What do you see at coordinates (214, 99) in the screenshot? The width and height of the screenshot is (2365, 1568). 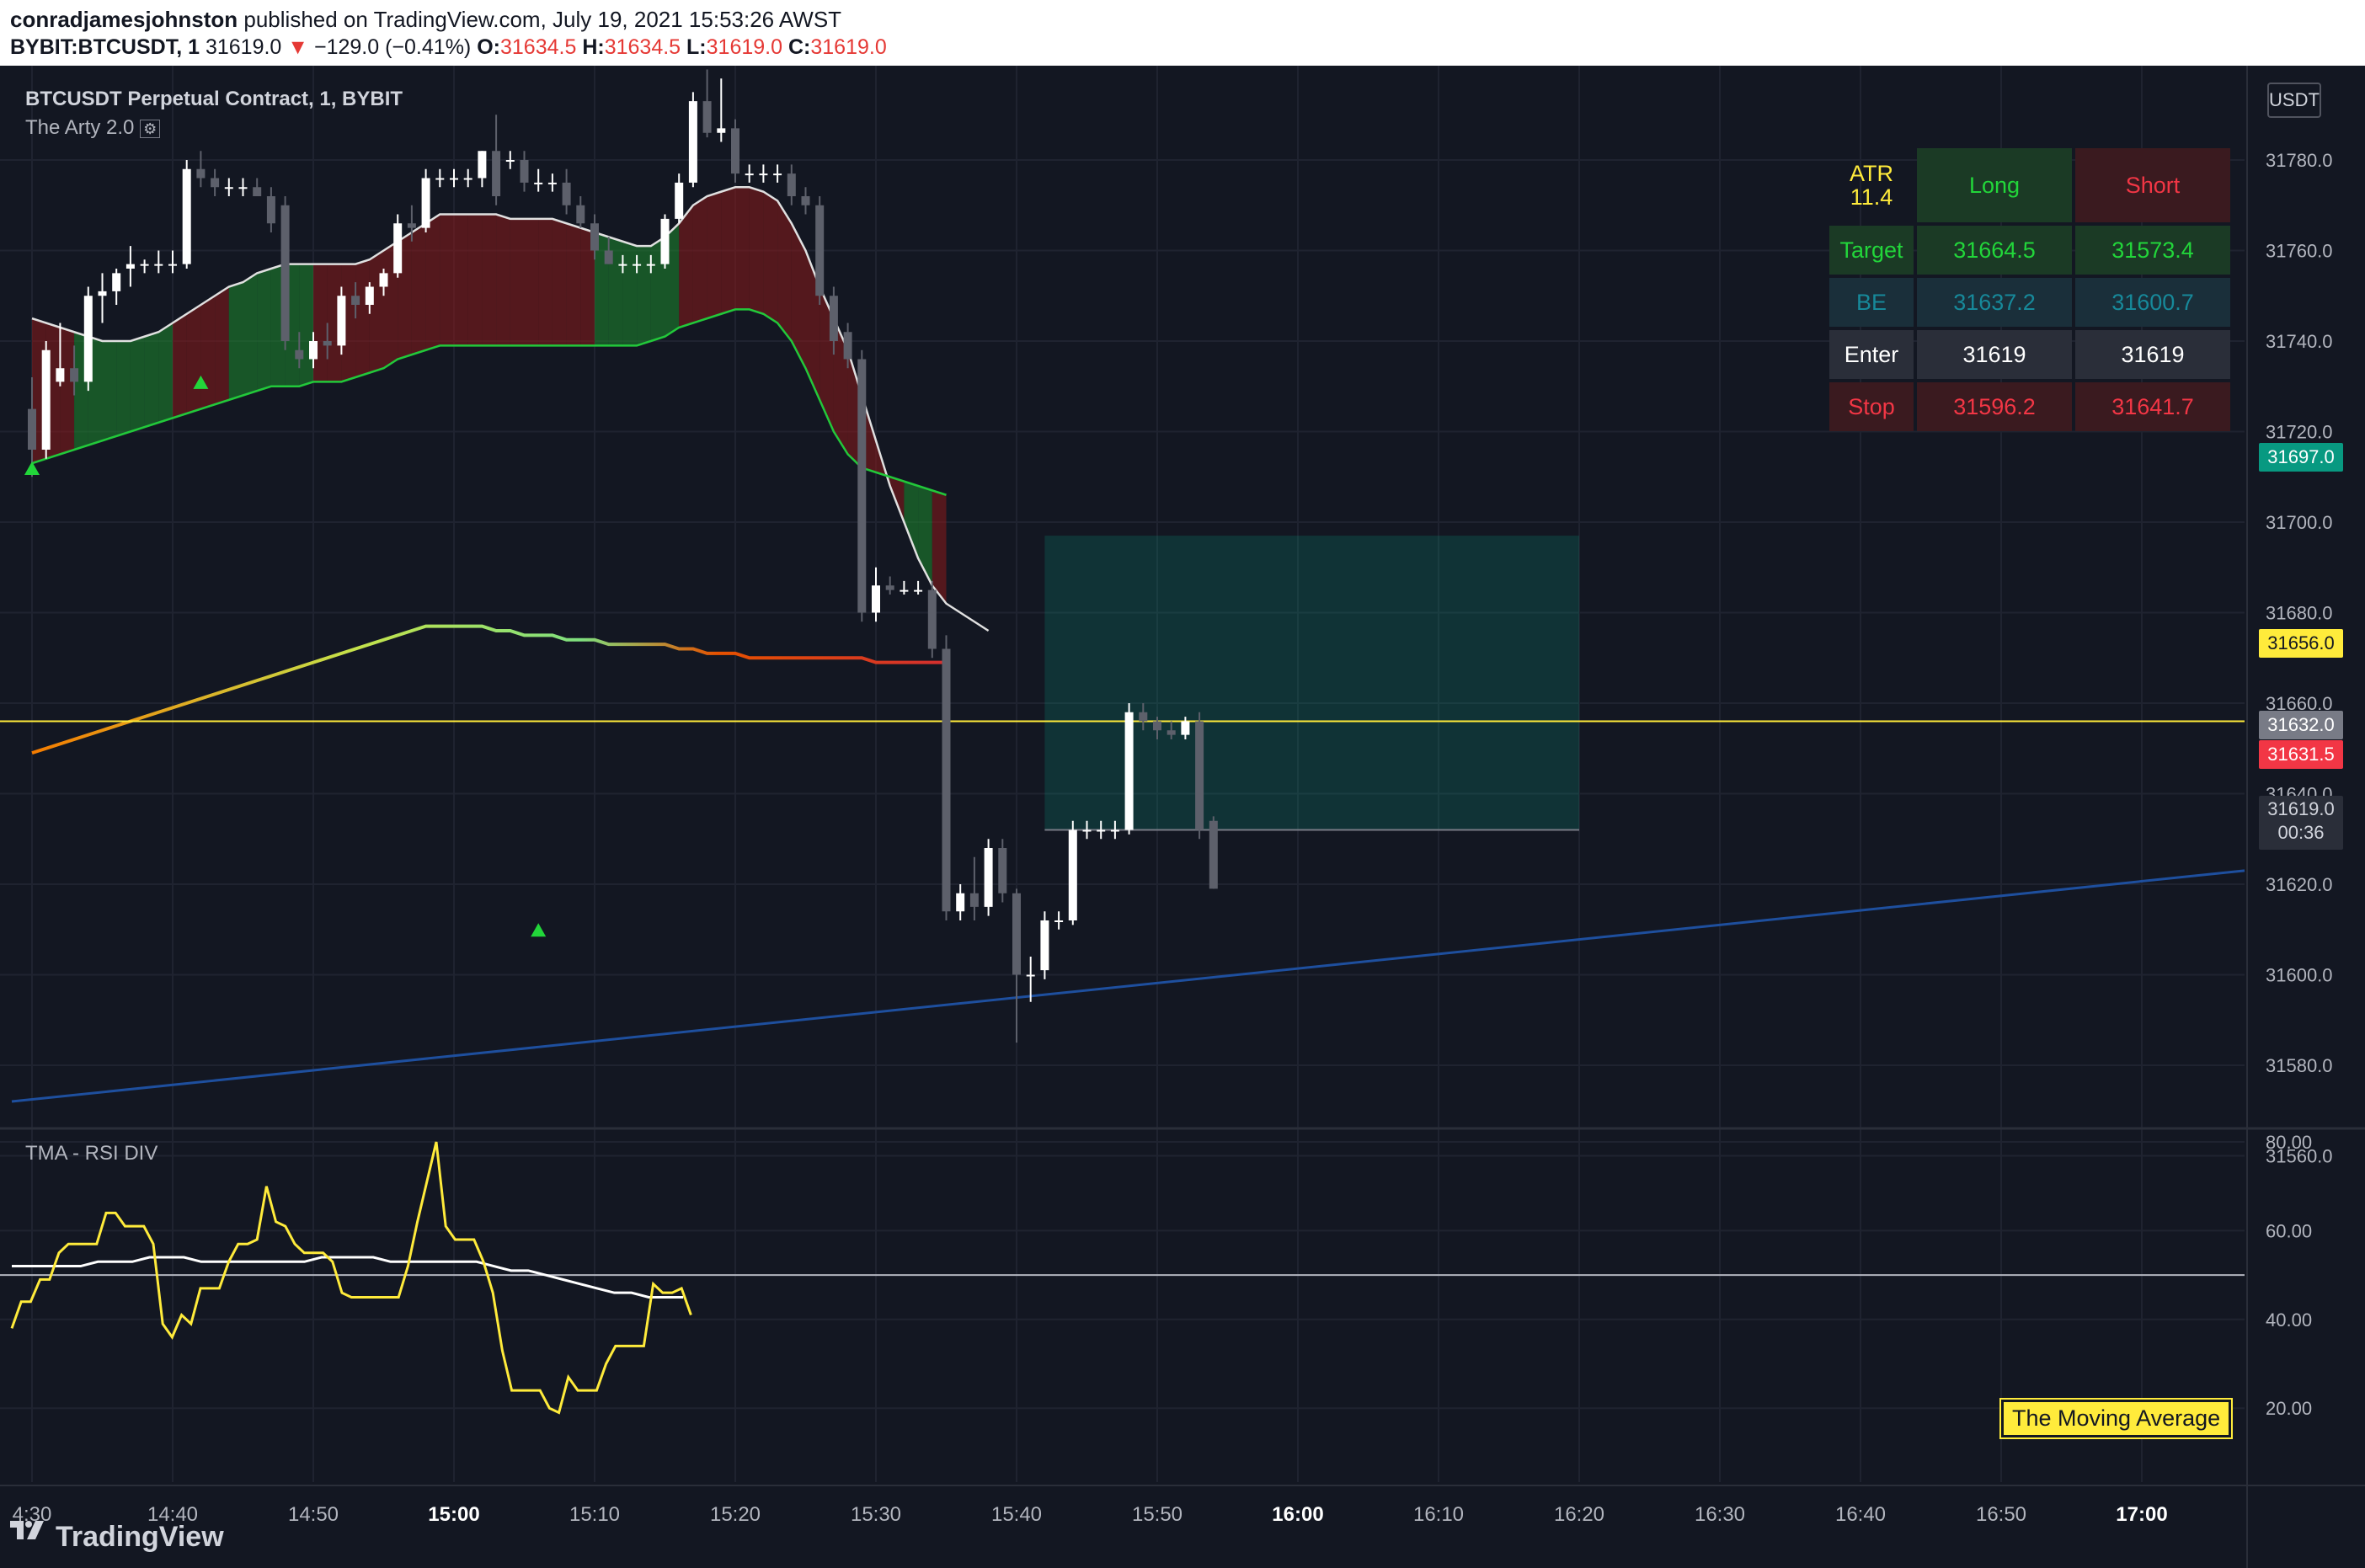 I see `symbol-legend: BTCUSDT Perpetual Contract, 1, BYBIT` at bounding box center [214, 99].